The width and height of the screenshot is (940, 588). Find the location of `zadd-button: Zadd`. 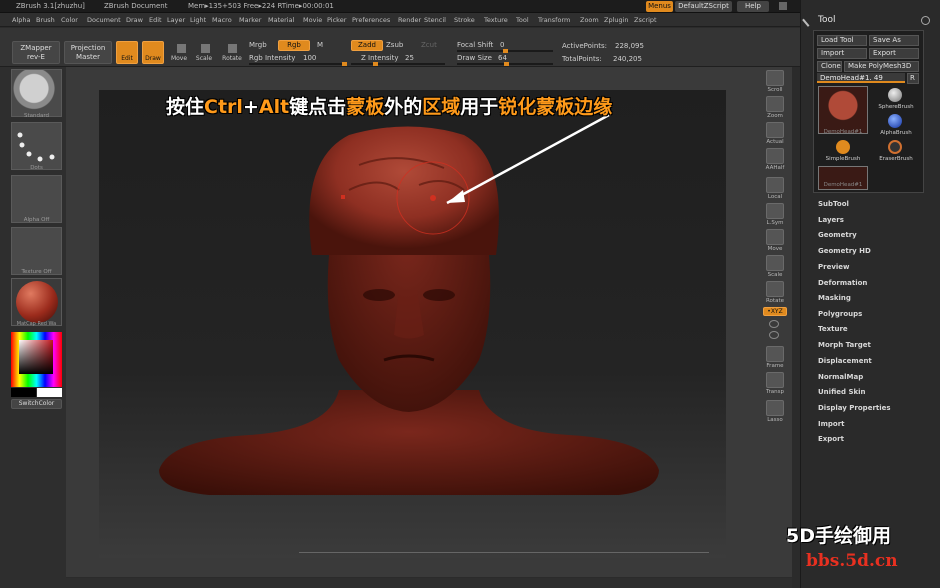

zadd-button: Zadd is located at coordinates (367, 45).